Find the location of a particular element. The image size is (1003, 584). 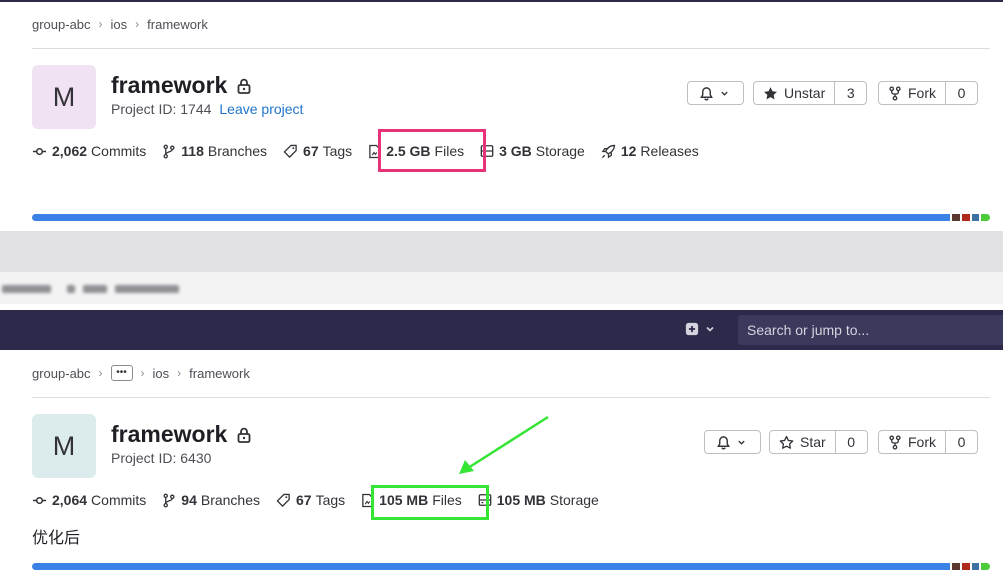

project-id-row: Project ID: 6430 is located at coordinates (161, 458).